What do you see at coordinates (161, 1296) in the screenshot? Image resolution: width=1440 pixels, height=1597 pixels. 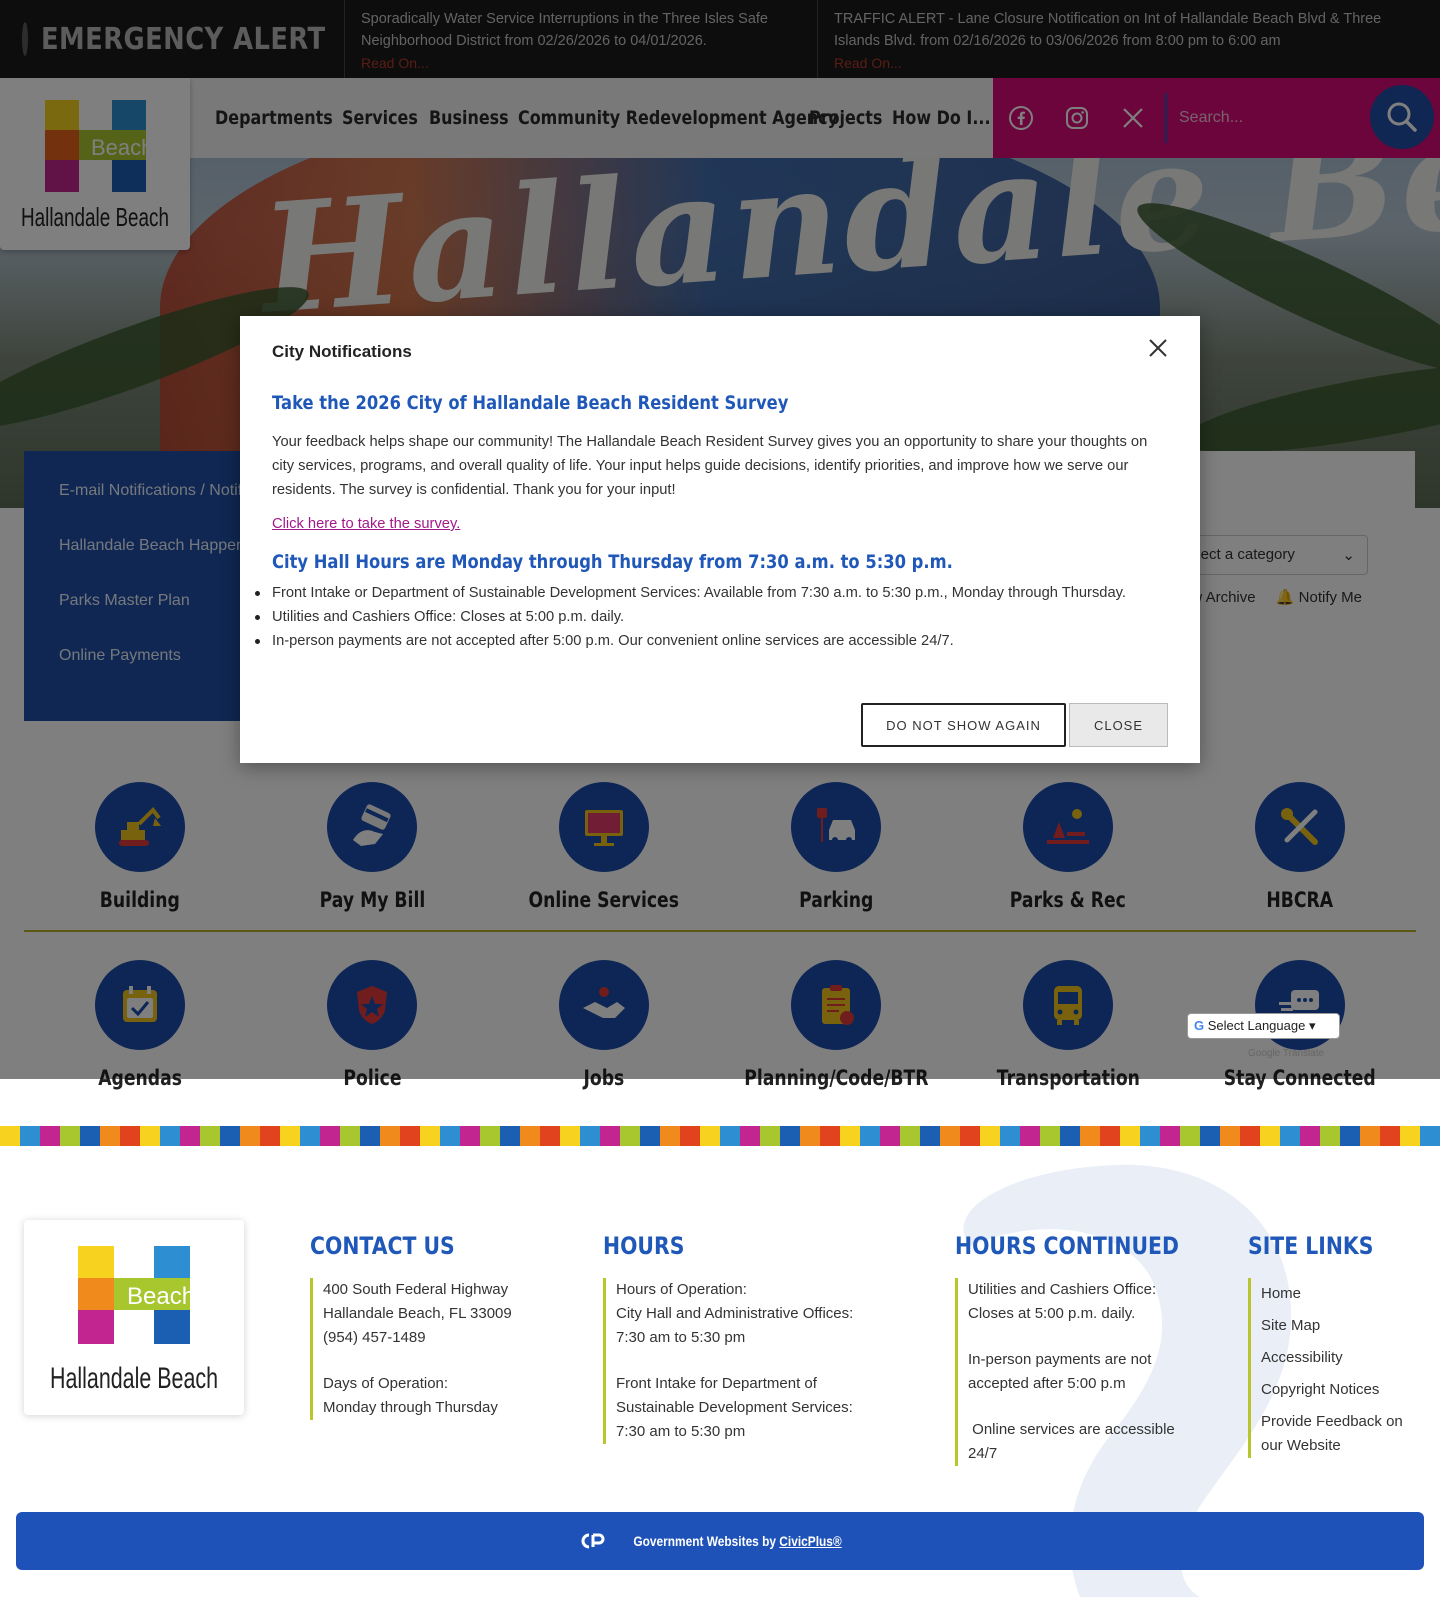 I see `svg-text: Beach` at bounding box center [161, 1296].